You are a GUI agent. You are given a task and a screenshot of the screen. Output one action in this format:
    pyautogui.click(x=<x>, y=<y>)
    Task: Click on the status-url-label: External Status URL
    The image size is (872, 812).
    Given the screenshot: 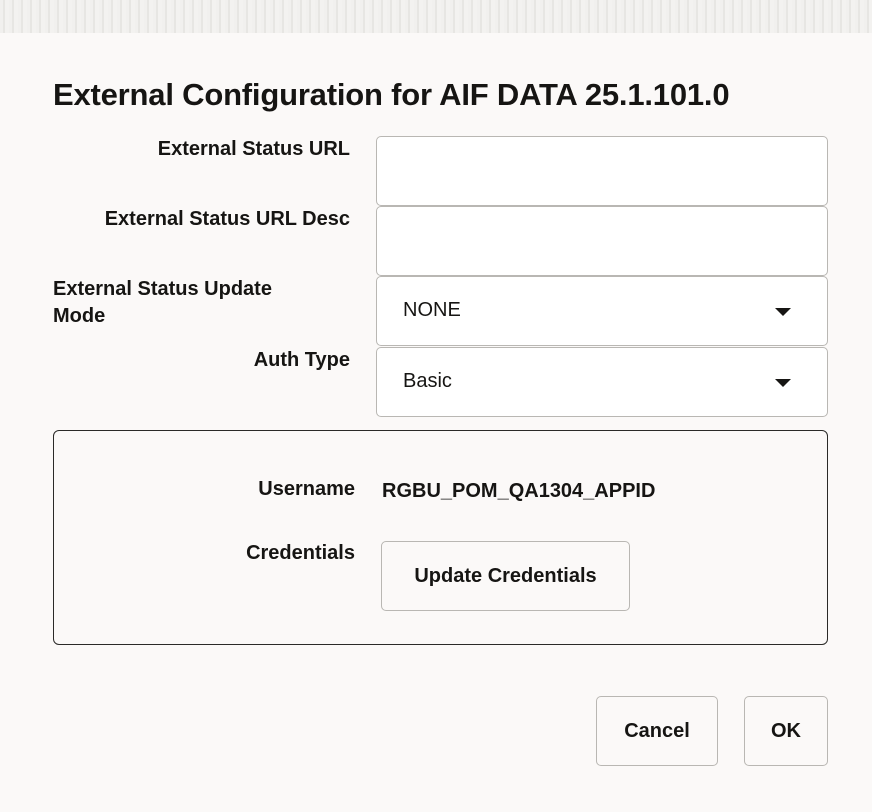 What is the action you would take?
    pyautogui.click(x=253, y=149)
    